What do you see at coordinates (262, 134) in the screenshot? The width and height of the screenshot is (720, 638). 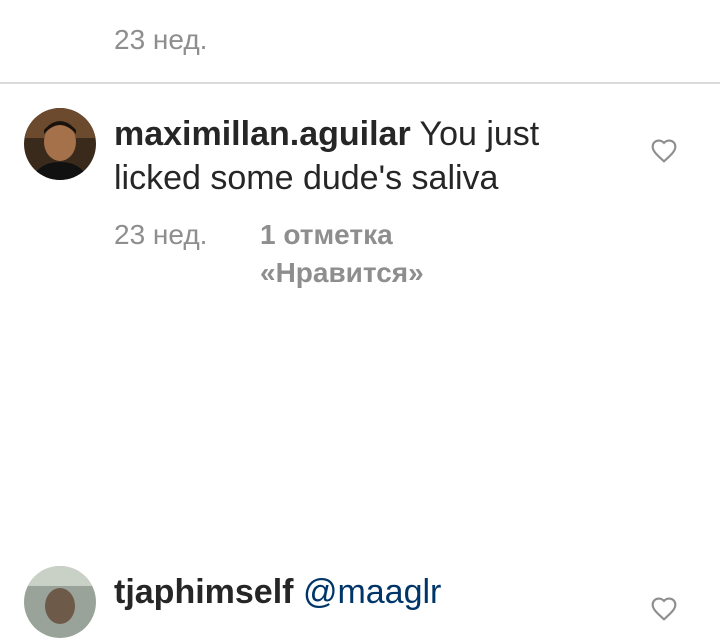 I see `comment-username: maximillan.aguilar` at bounding box center [262, 134].